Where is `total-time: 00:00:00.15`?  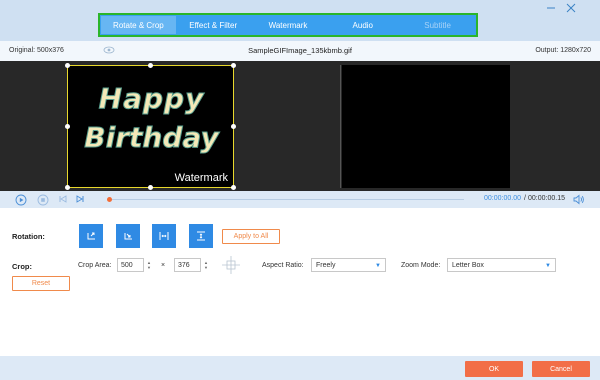
total-time: 00:00:00.15 is located at coordinates (546, 198).